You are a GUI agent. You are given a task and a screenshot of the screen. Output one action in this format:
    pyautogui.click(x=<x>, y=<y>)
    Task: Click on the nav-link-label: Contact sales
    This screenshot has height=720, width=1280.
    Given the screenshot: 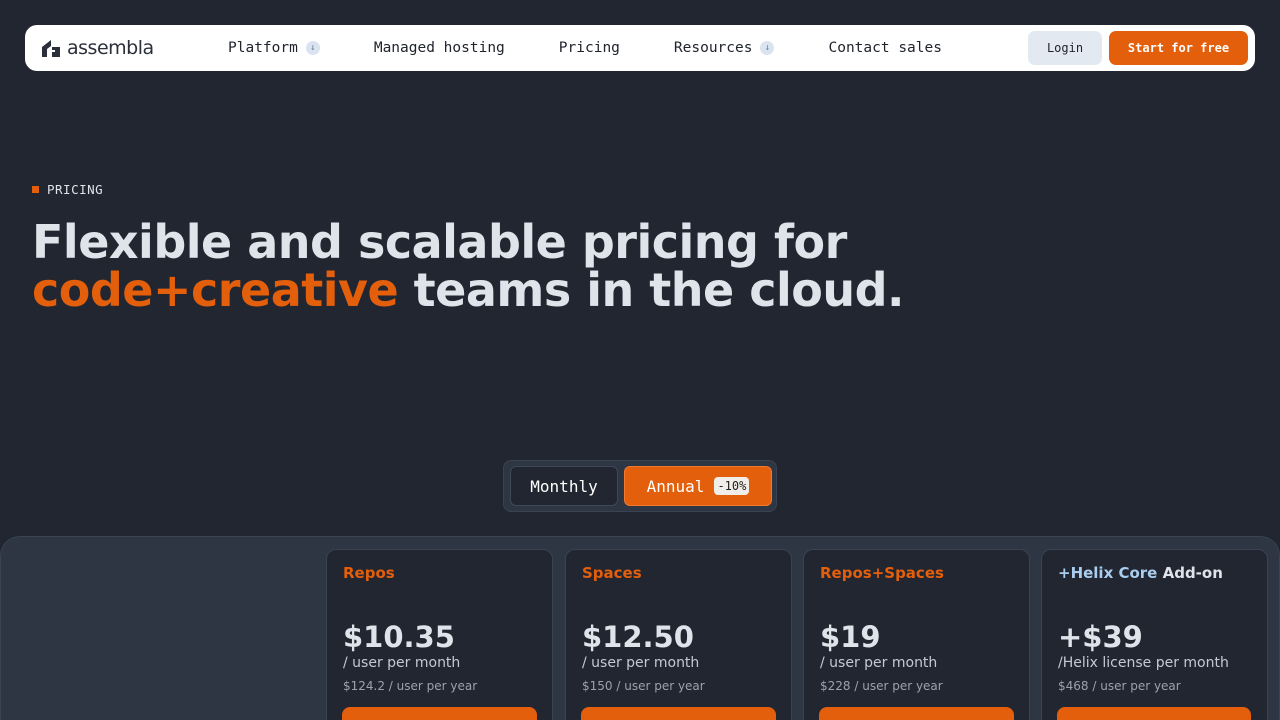 What is the action you would take?
    pyautogui.click(x=885, y=48)
    